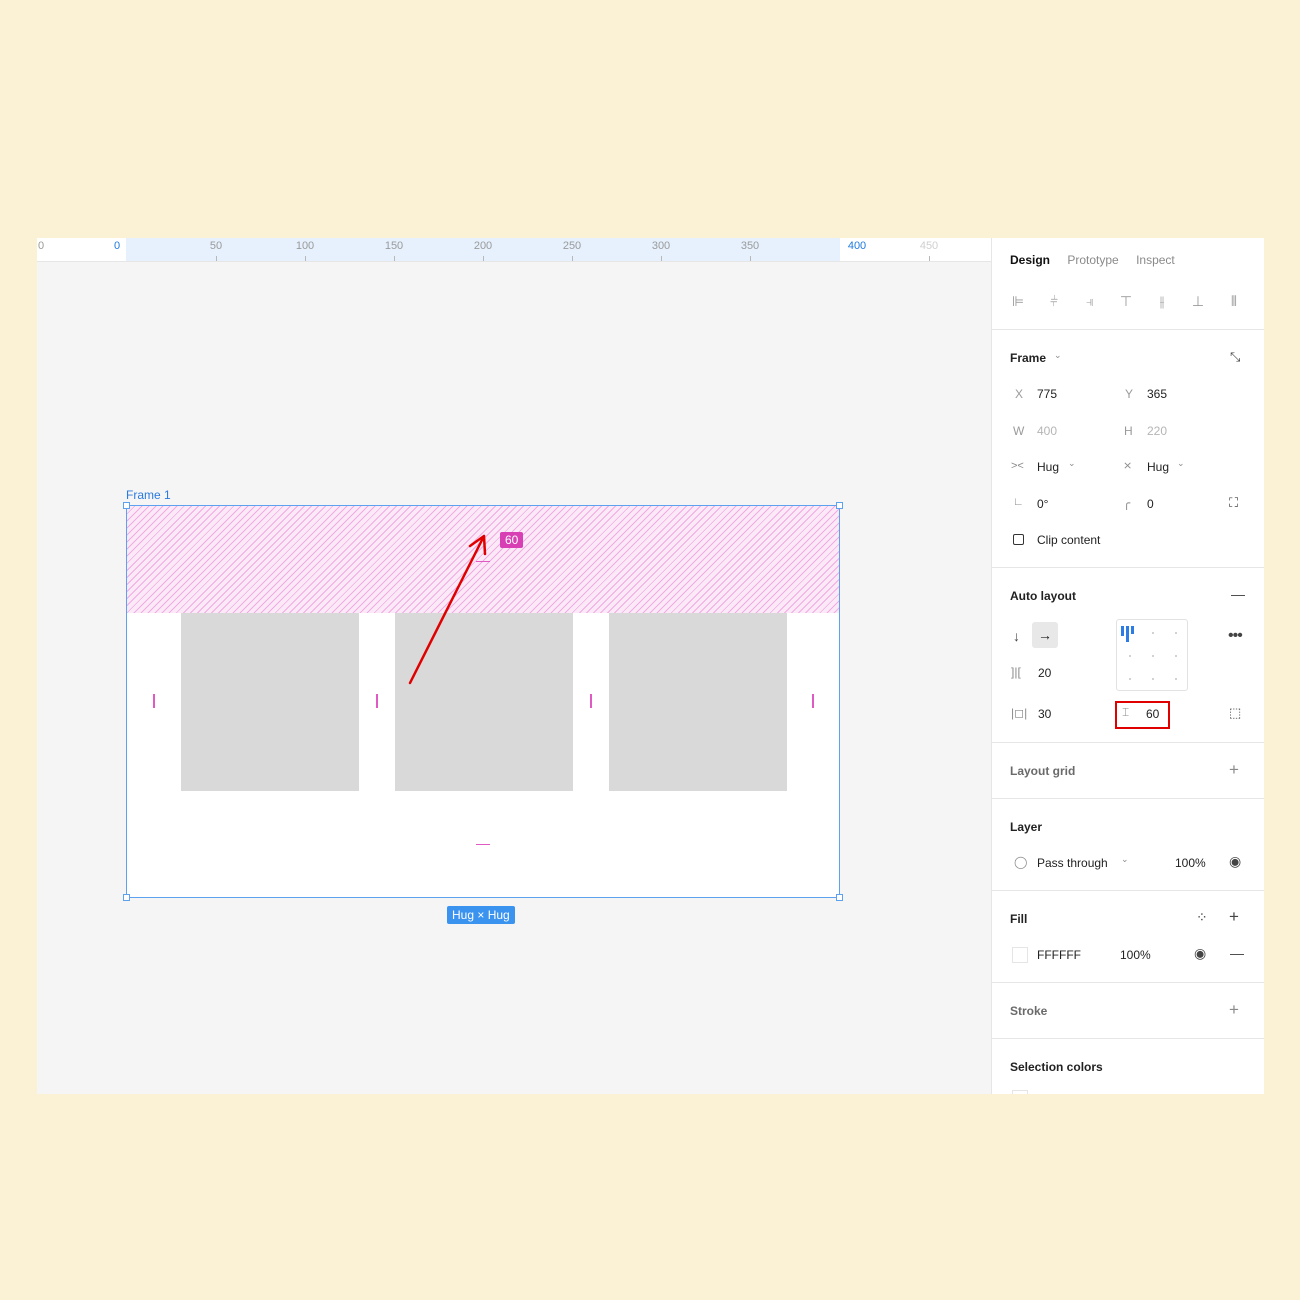 The width and height of the screenshot is (1300, 1300). Describe the element at coordinates (1047, 431) in the screenshot. I see `width-field: 400` at that location.